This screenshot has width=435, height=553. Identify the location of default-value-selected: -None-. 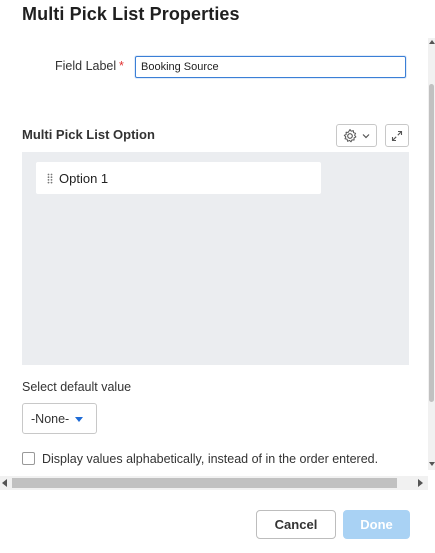
(50, 418).